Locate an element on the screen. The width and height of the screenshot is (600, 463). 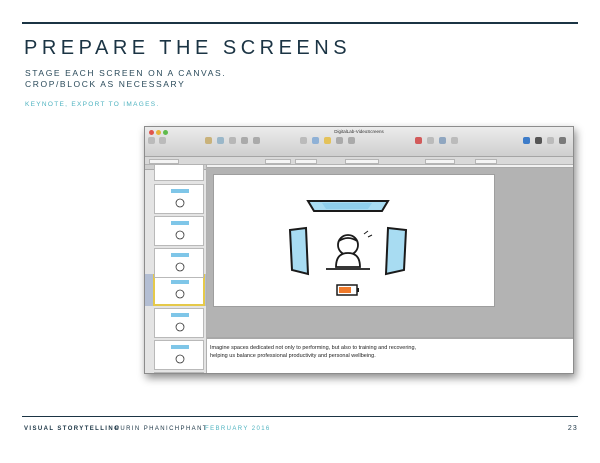
format-bar is located at coordinates (359, 161).